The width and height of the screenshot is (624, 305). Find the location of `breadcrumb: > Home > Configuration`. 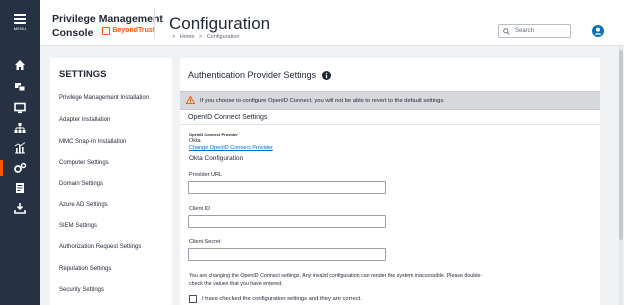

breadcrumb: > Home > Configuration is located at coordinates (207, 37).